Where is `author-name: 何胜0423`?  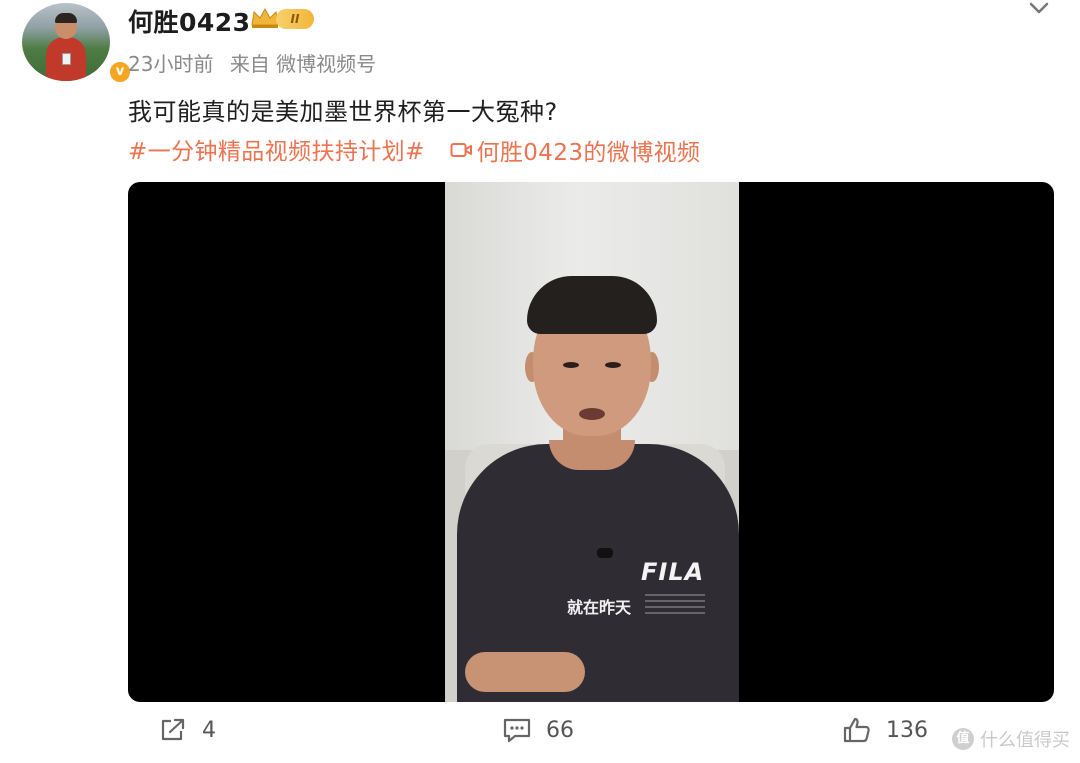
author-name: 何胜0423 is located at coordinates (189, 21).